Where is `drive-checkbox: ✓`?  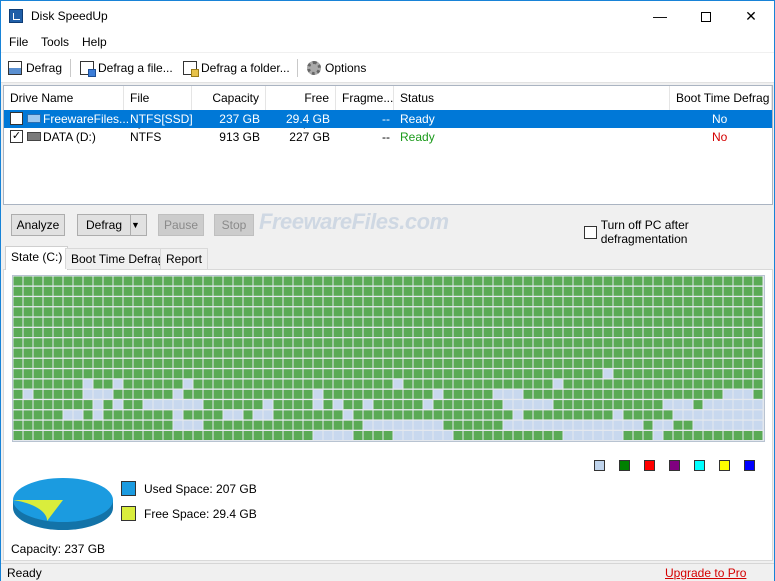 drive-checkbox: ✓ is located at coordinates (16, 136).